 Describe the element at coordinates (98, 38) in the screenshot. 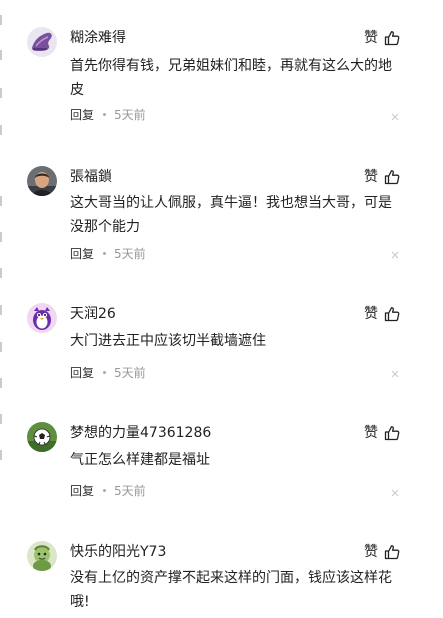

I see `comment-username: 糊涂难得` at that location.